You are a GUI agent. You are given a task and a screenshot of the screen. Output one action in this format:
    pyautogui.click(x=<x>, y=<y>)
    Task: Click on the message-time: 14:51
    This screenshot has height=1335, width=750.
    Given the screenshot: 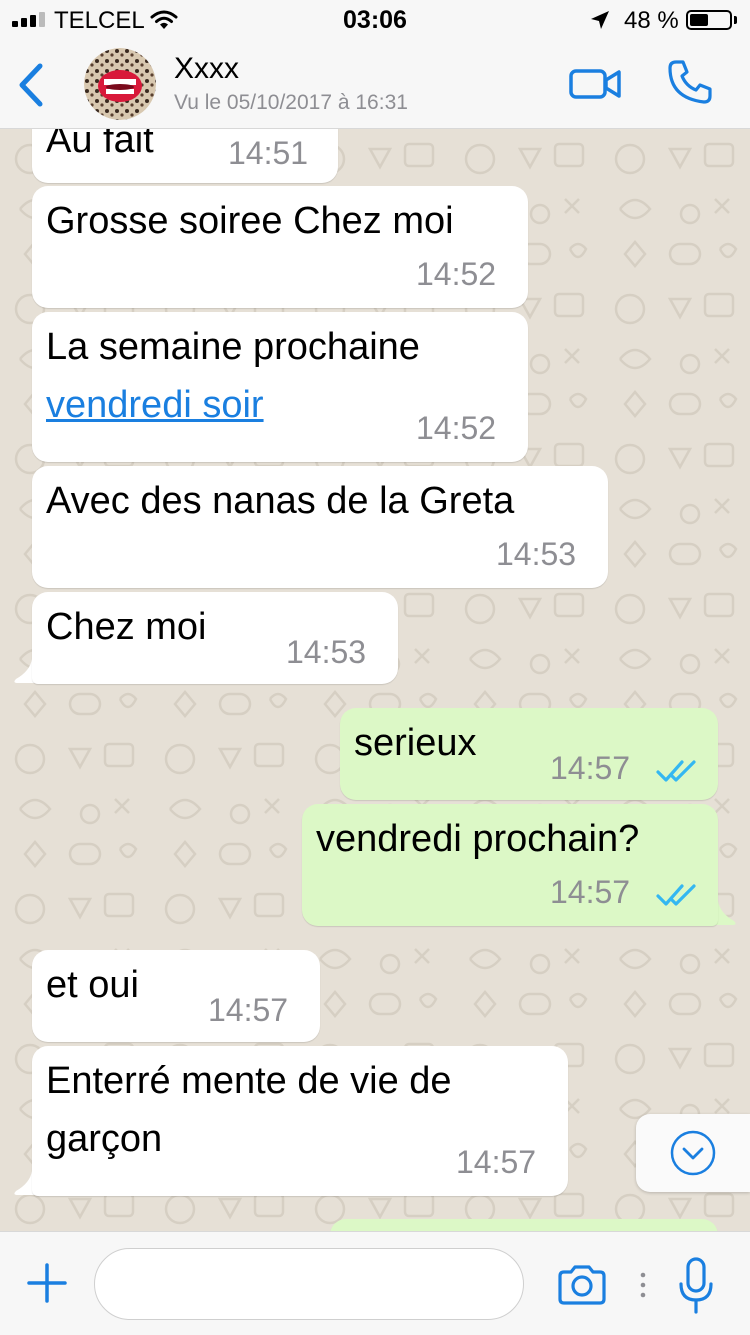 What is the action you would take?
    pyautogui.click(x=268, y=153)
    